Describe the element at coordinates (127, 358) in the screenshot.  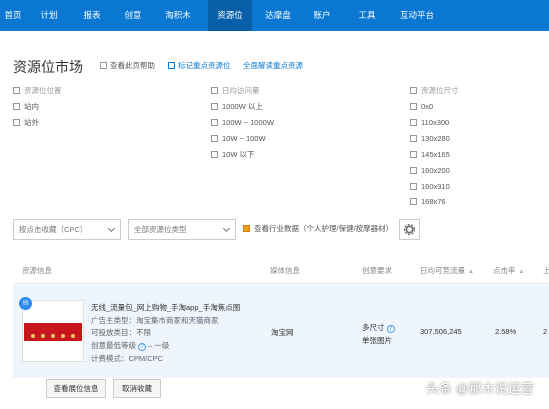
I see `billing-mode: 计费模式：CPM/CPC` at that location.